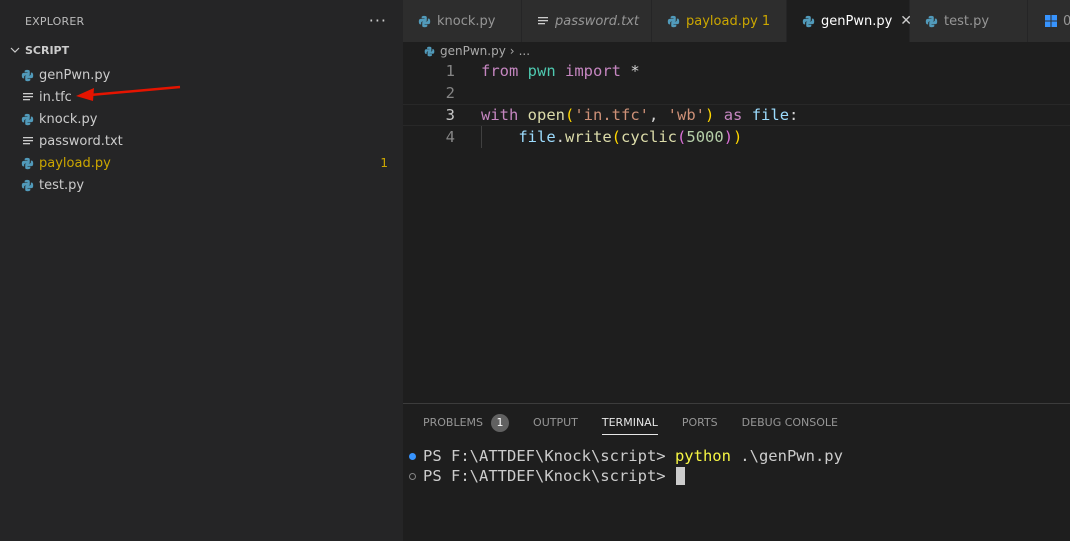  Describe the element at coordinates (560, 71) in the screenshot. I see `code-text: from pwn import *` at that location.